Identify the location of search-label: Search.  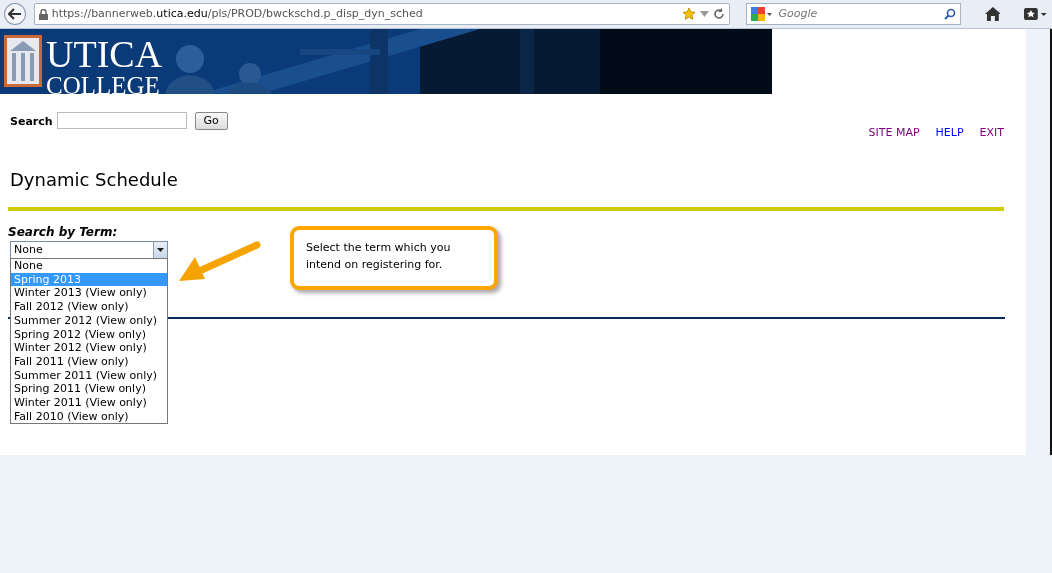
(31, 122).